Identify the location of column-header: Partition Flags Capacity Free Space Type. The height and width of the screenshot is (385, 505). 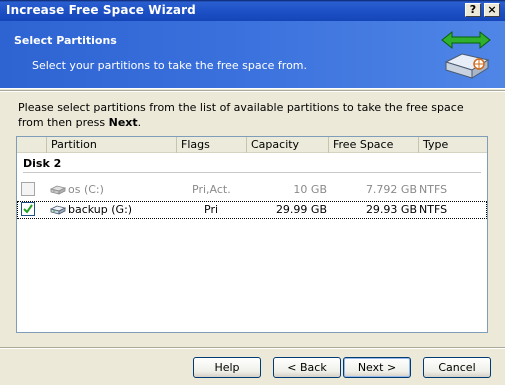
(252, 145).